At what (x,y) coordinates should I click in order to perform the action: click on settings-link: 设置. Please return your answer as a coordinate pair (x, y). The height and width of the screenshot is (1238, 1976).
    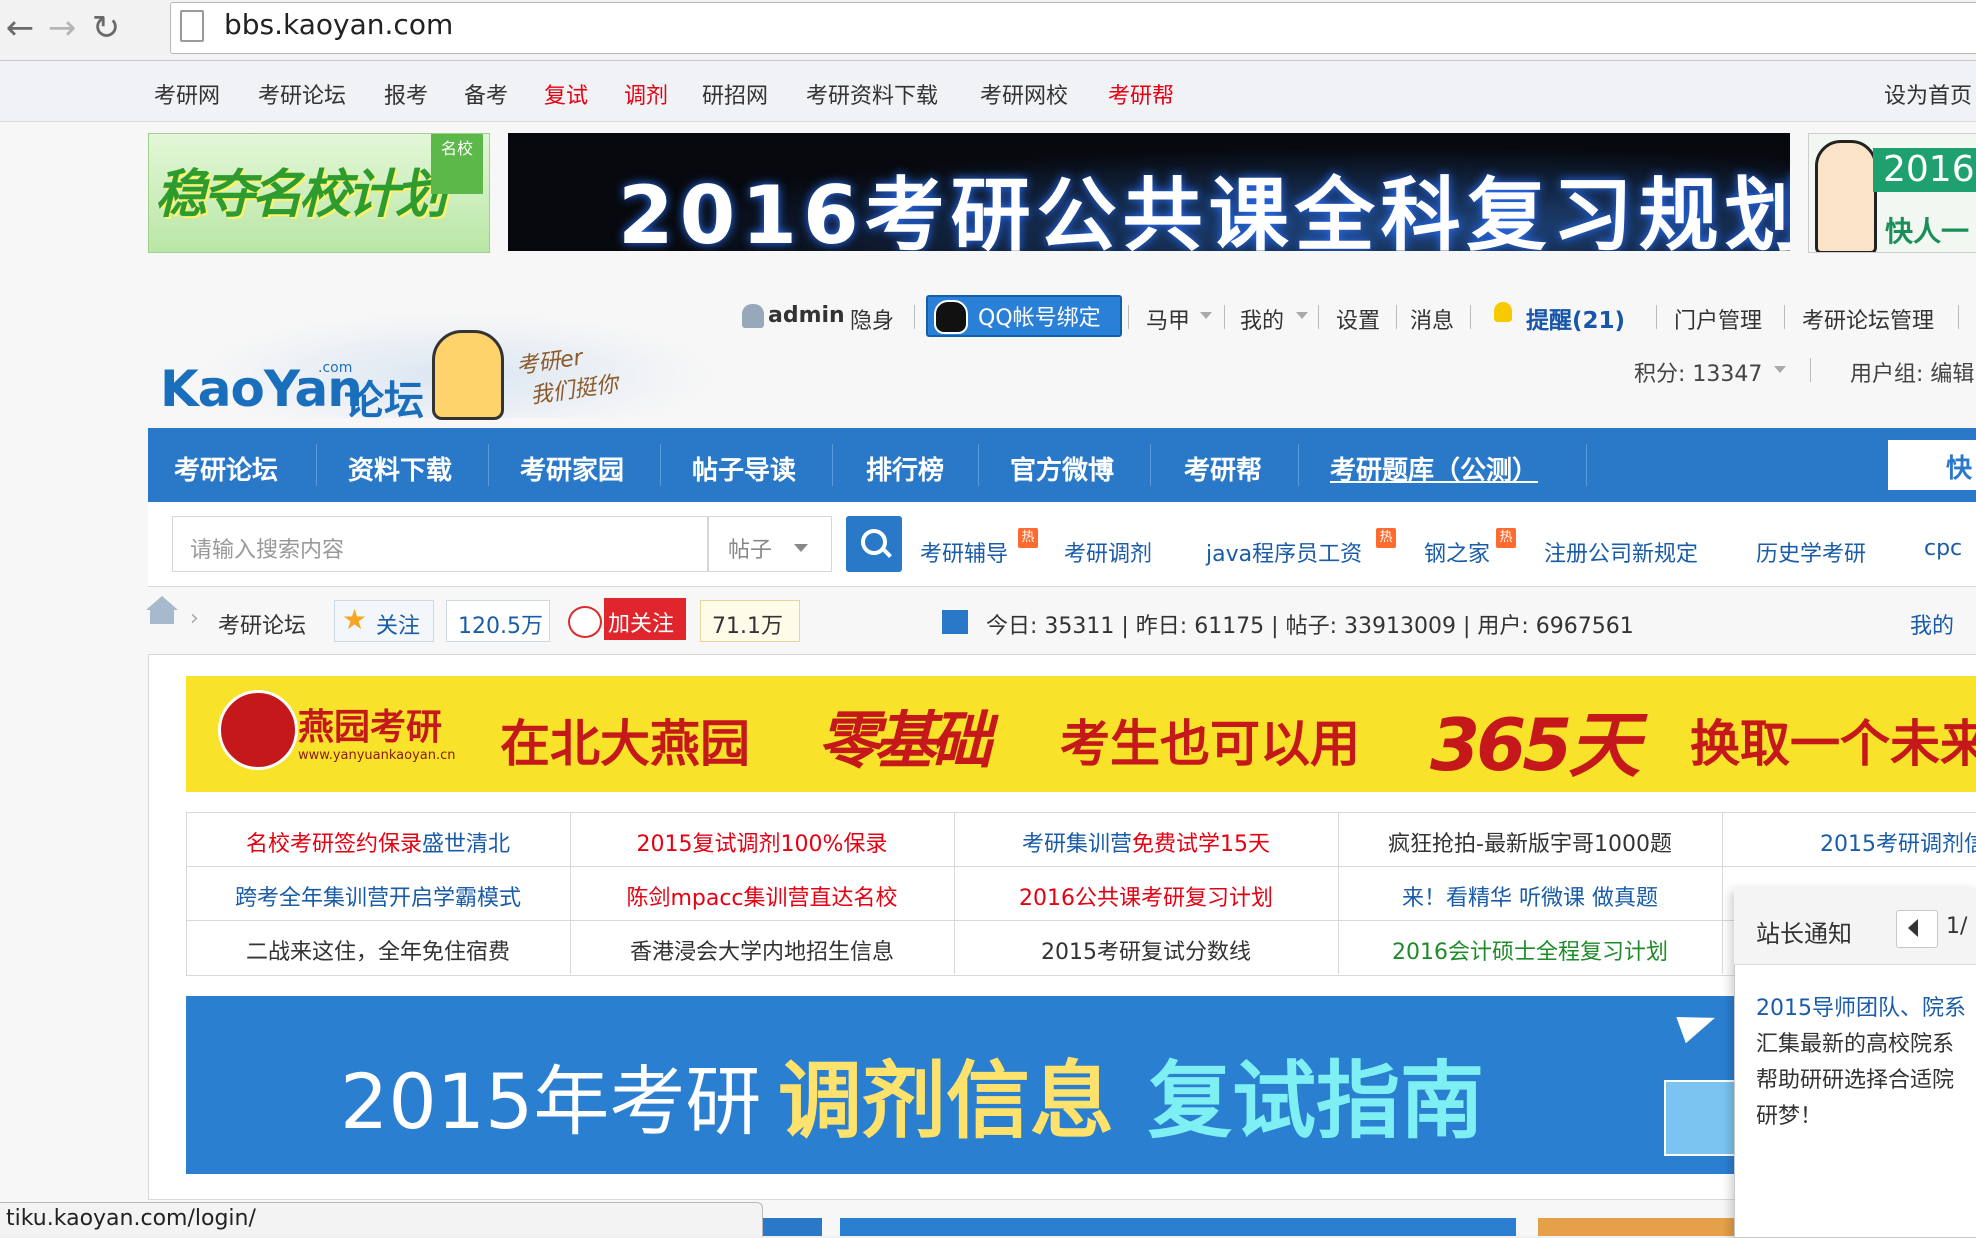
    Looking at the image, I should click on (1358, 319).